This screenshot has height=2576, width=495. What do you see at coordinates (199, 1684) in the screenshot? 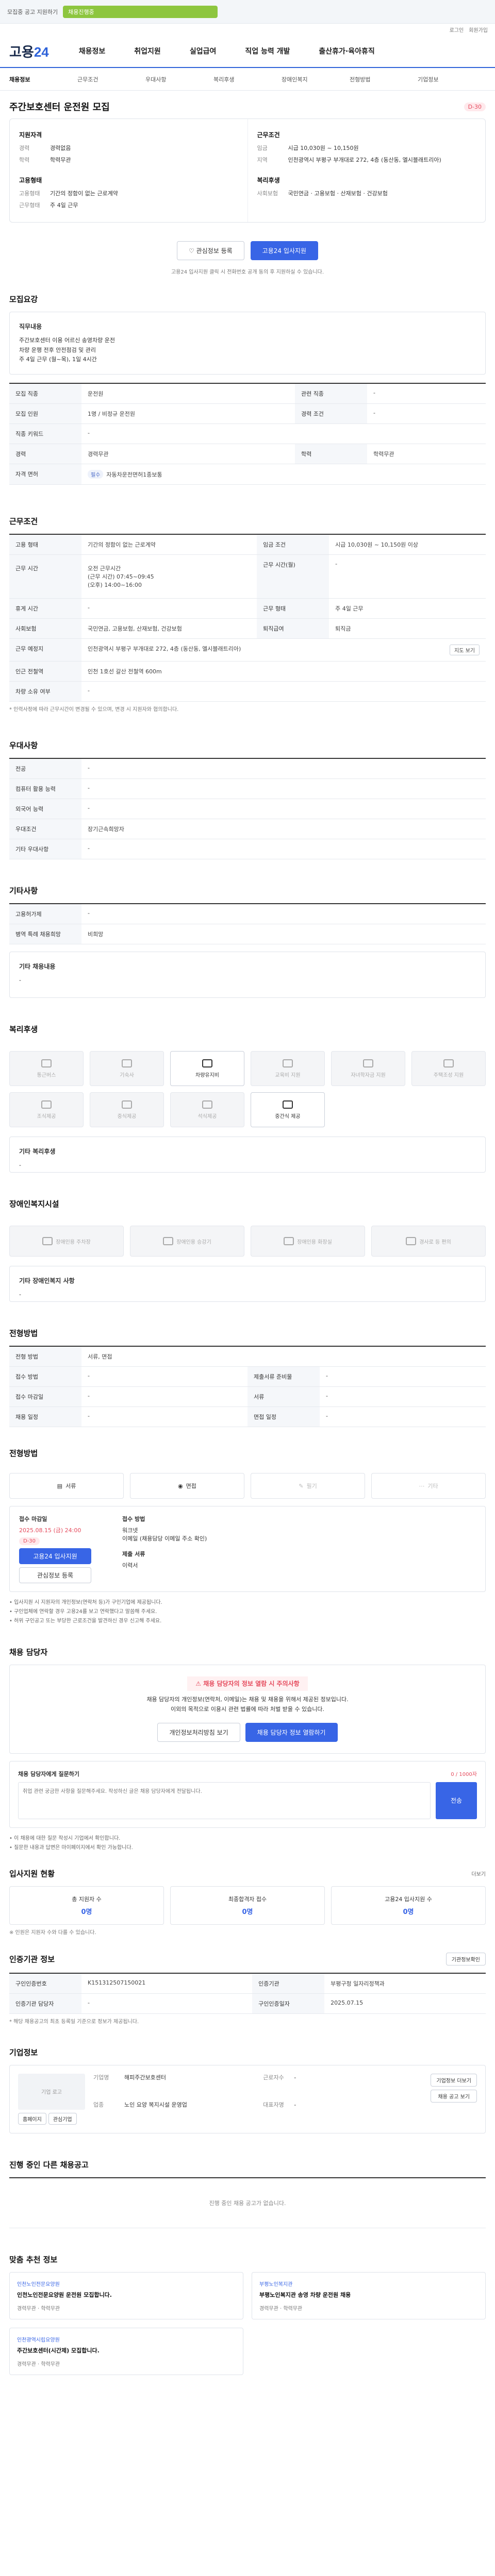
I see `alert-icon: ⚠` at bounding box center [199, 1684].